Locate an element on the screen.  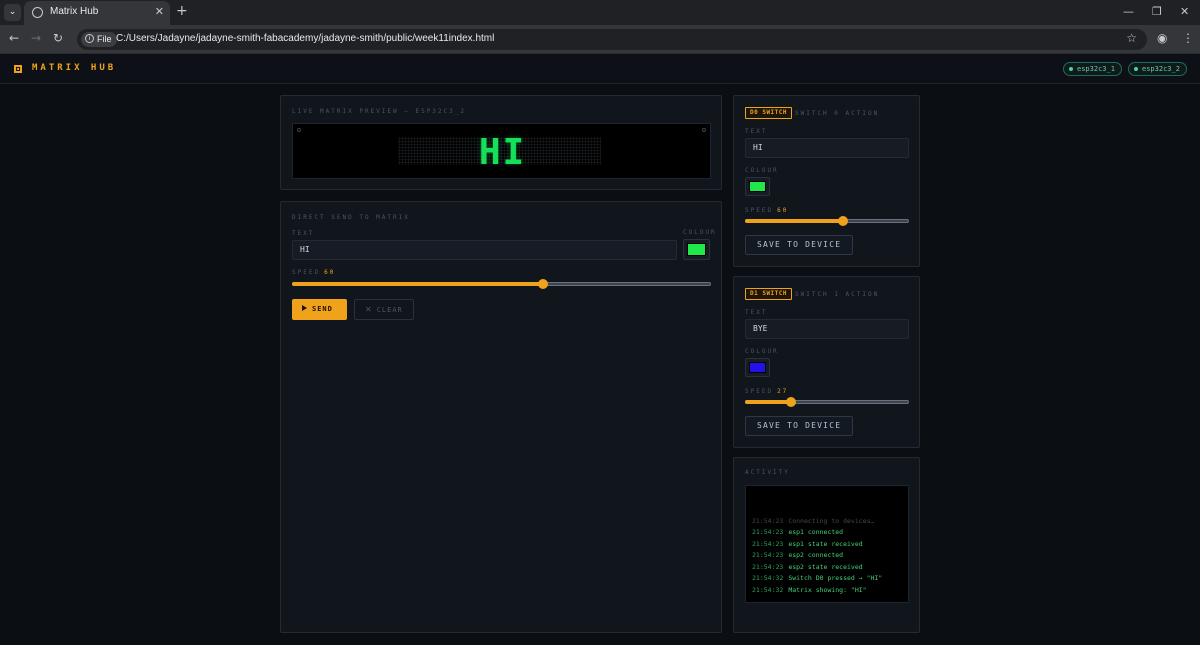
switch0-text-label: TEXT is located at coordinates (756, 131).